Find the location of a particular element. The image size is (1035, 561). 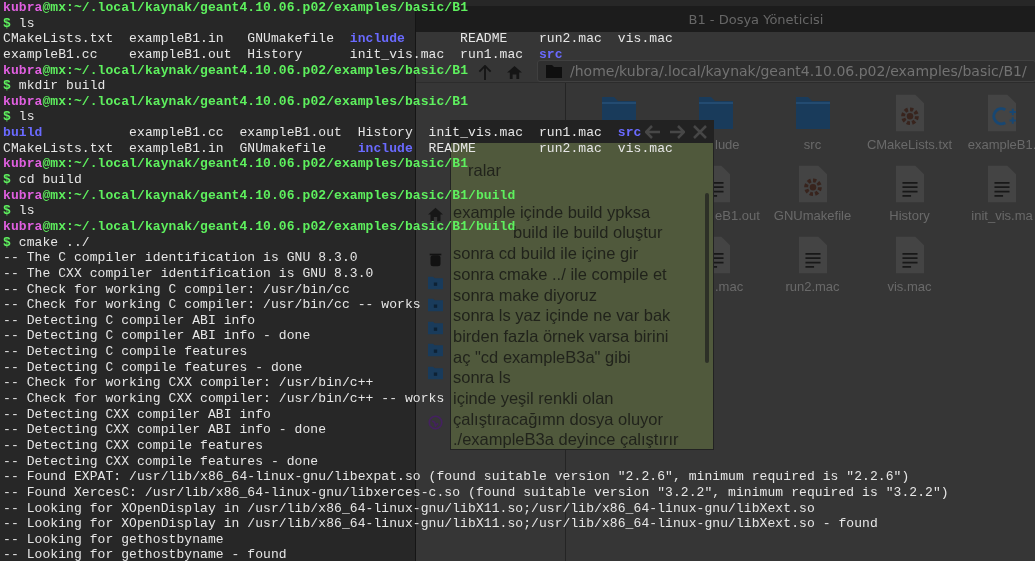

terminal-line: -- Found XercesC: /usr/lib/x86_64-linux-gnu/libxerces-c.so (found suitable version "3.2.2", minimum required is "3.2.2") is located at coordinates (476, 492).